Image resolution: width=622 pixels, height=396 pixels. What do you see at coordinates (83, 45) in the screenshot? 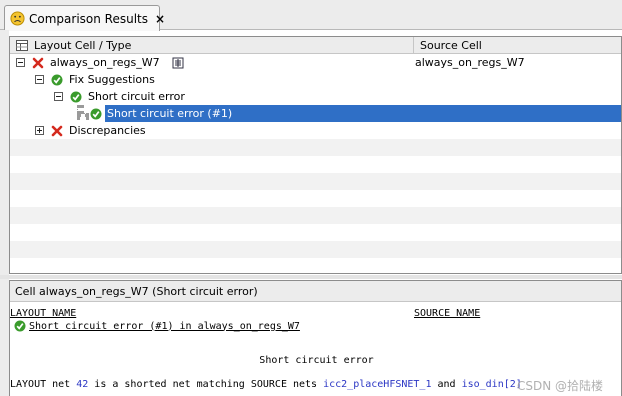
I see `column-header-label: Layout Cell / Type` at bounding box center [83, 45].